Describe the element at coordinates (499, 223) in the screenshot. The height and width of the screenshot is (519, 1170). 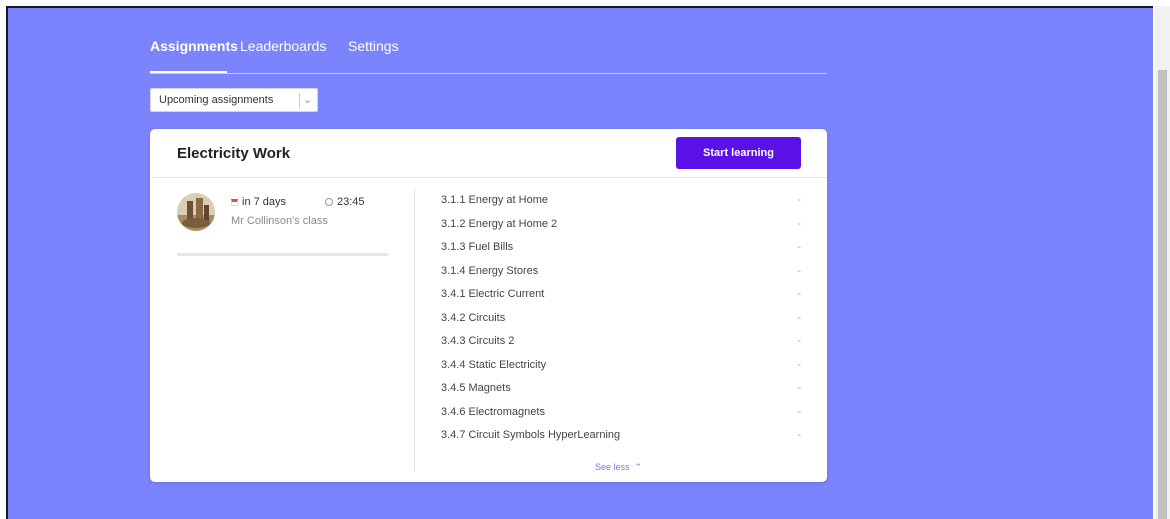
I see `lesson-name: 3.1.2 Energy at Home 2` at that location.